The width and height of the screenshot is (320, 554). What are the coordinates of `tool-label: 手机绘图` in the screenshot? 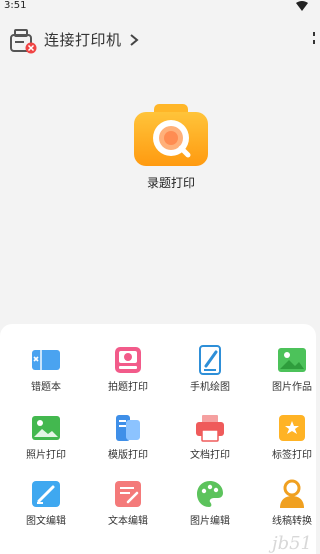 It's located at (210, 387).